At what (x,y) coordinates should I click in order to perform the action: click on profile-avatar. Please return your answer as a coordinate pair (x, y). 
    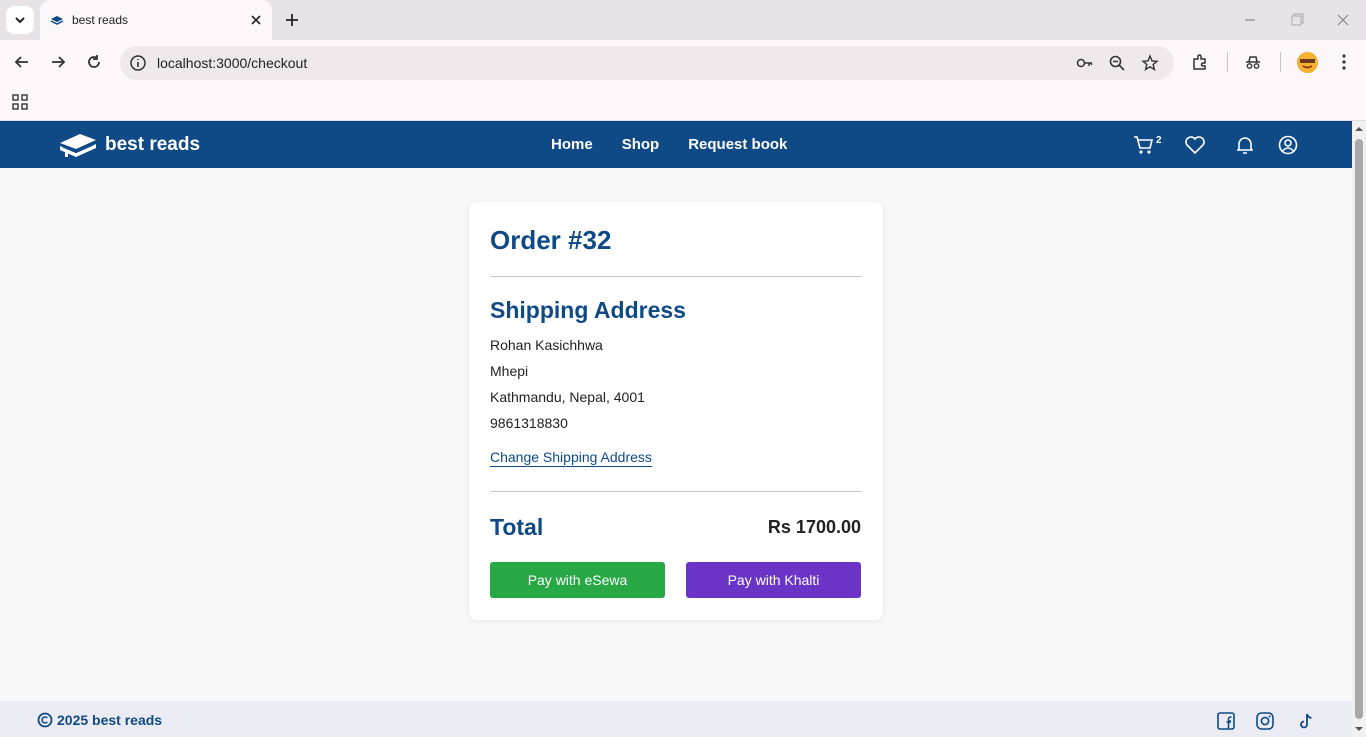
    Looking at the image, I should click on (1307, 62).